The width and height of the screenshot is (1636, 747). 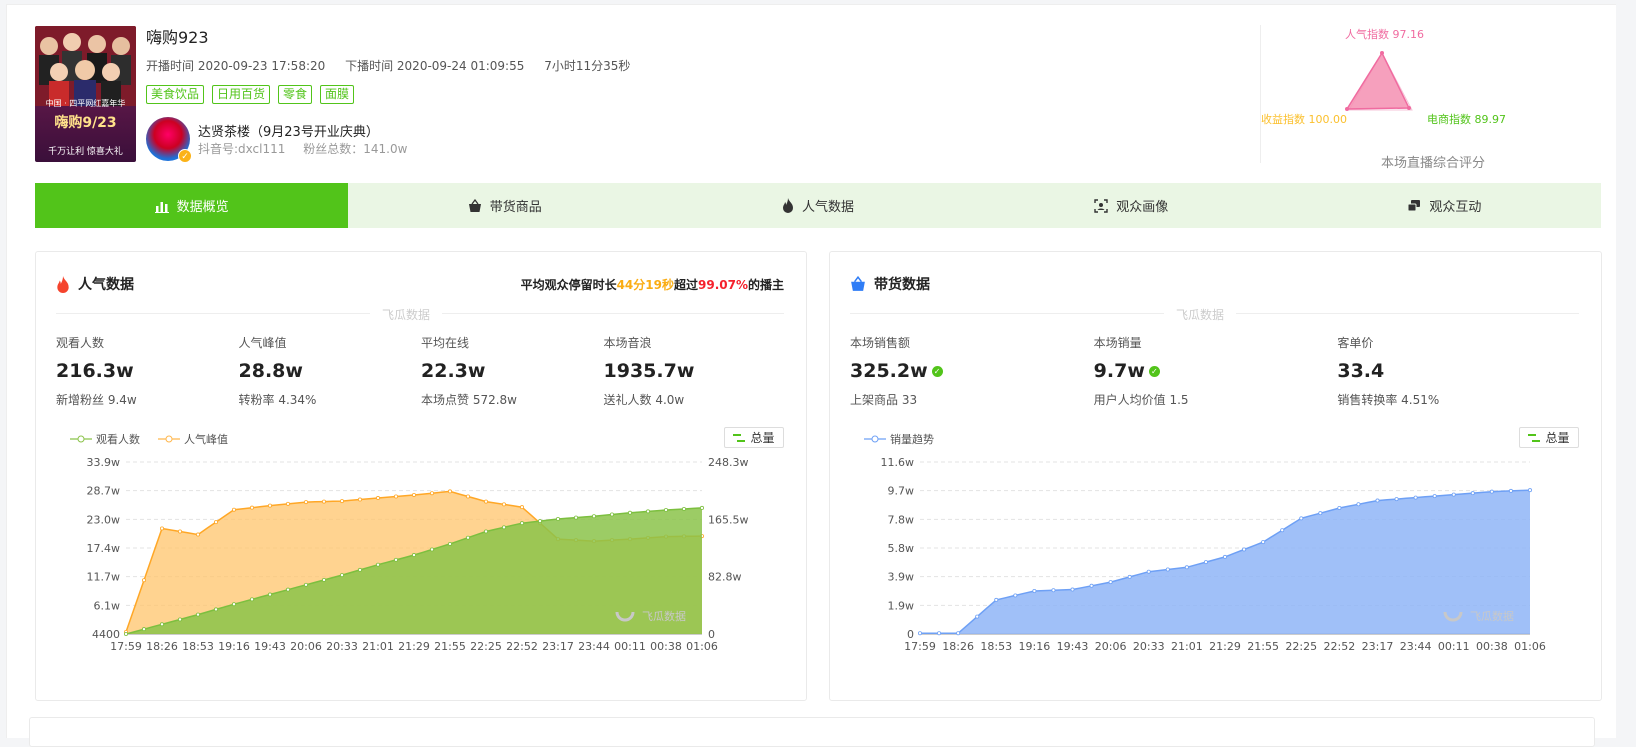 What do you see at coordinates (198, 646) in the screenshot?
I see `x-tick-label: 18:53` at bounding box center [198, 646].